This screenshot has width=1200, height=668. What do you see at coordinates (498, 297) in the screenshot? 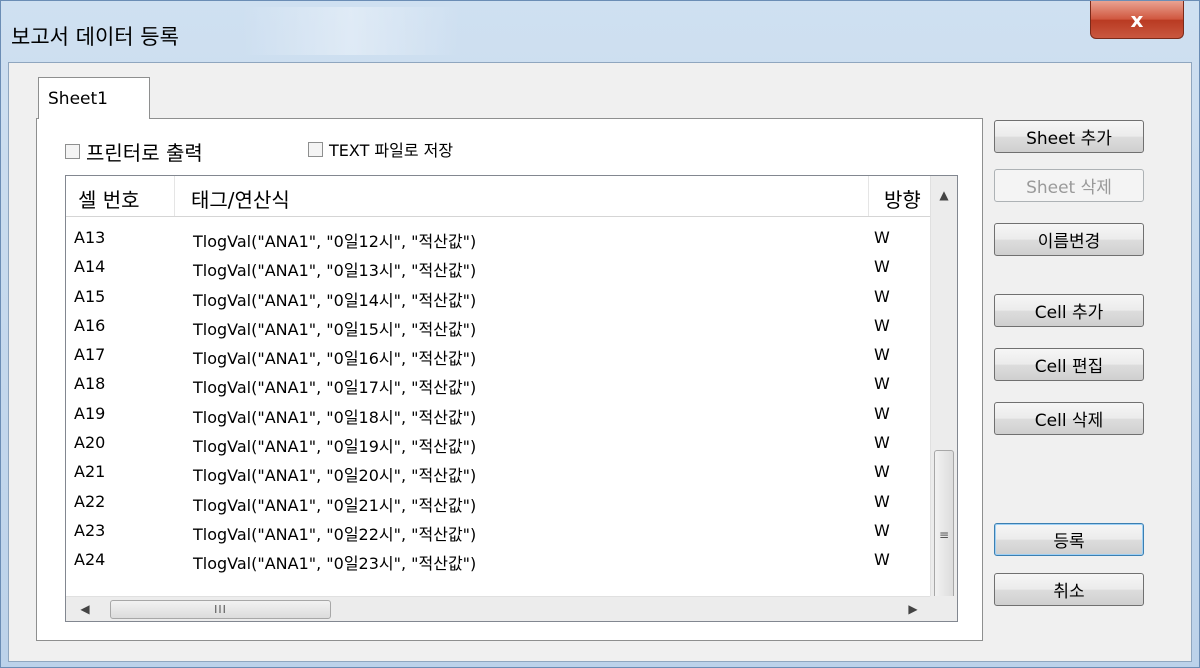
I see `table-row: A15 TlogVal("ANA1", "0일14시", "적산값") W` at bounding box center [498, 297].